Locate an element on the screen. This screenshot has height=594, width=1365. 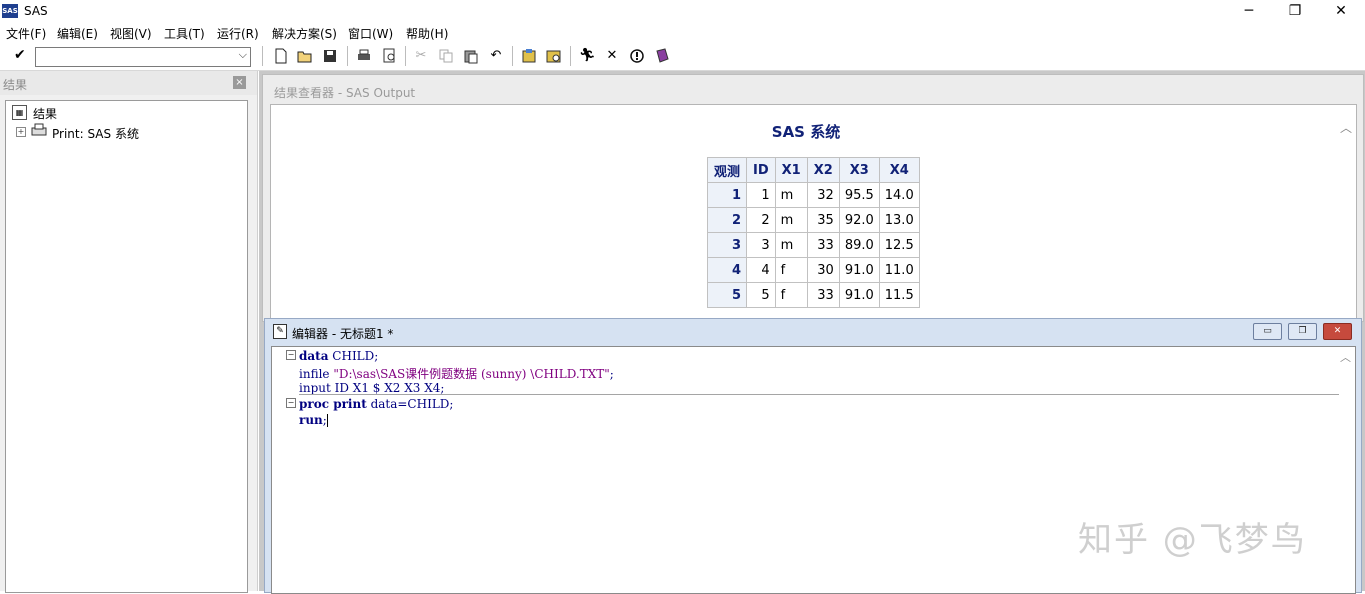
expand-icon: + is located at coordinates (21, 132).